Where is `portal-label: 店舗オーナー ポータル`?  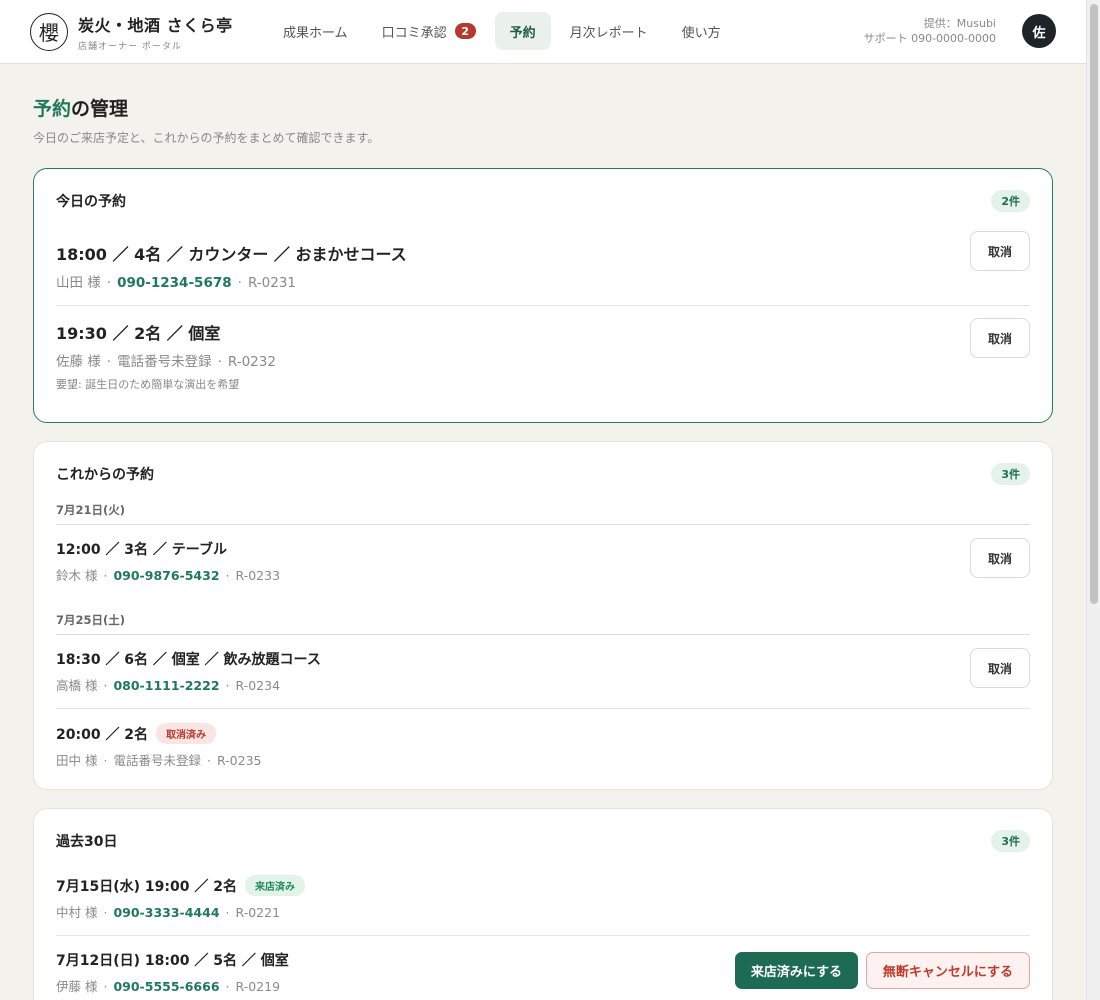
portal-label: 店舗オーナー ポータル is located at coordinates (130, 46).